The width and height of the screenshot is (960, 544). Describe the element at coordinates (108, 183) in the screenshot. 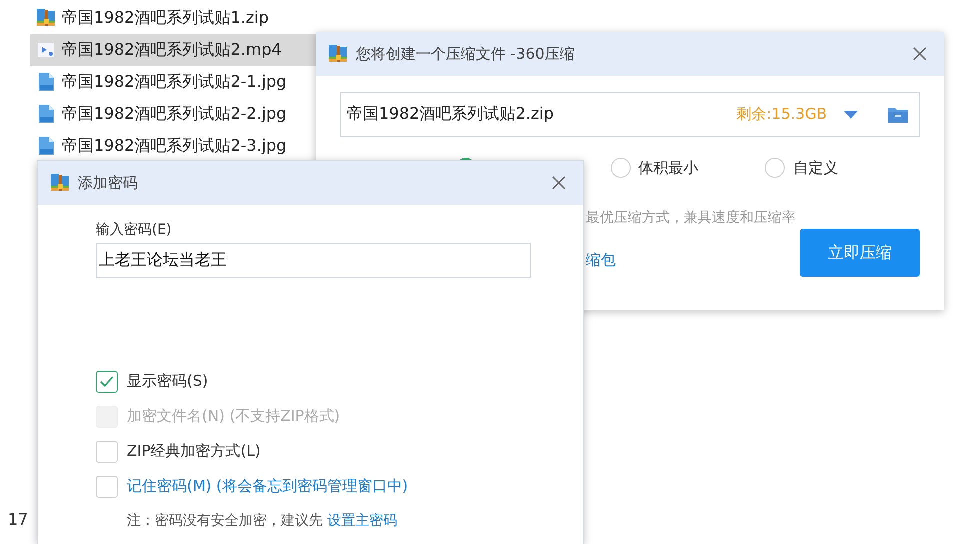

I see `window-title: 添加密码` at that location.